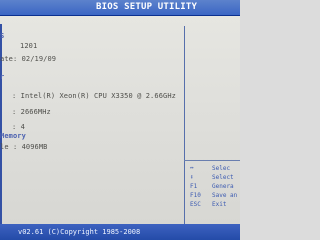 This screenshot has height=240, width=320. What do you see at coordinates (31, 112) in the screenshot?
I see `cpu-speed-value: : 2666MHz` at bounding box center [31, 112].